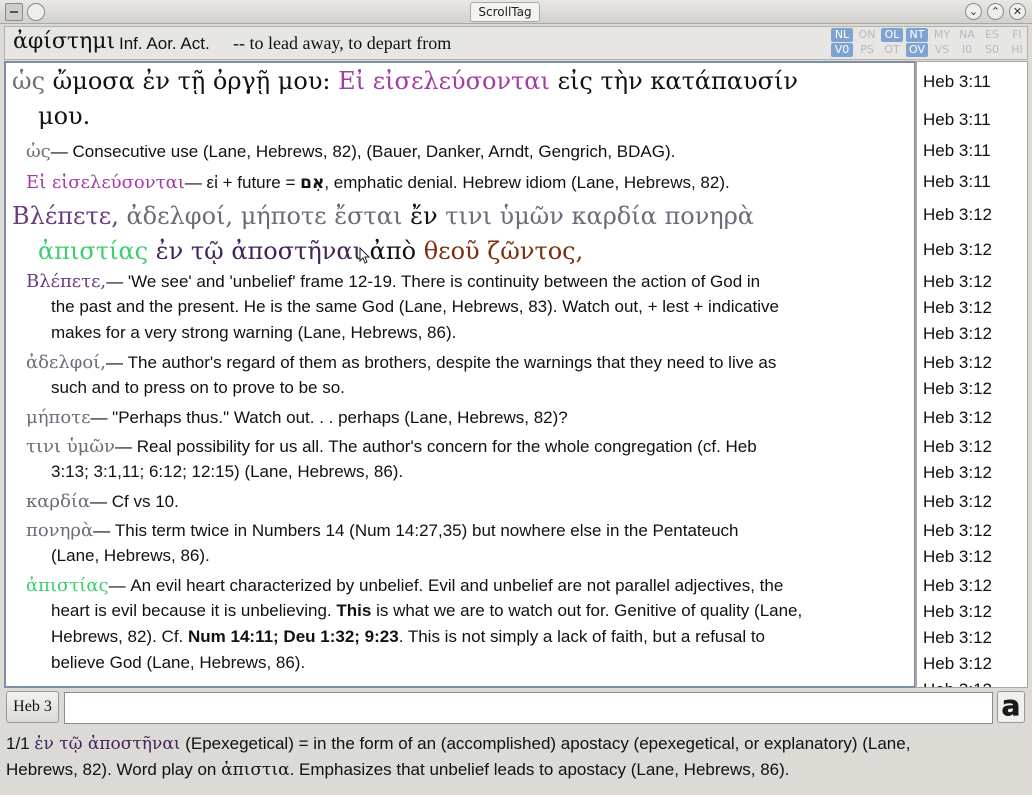  Describe the element at coordinates (192, 81) in the screenshot. I see `greek-word: ὤμοσα ἐν τῇ ὀργῇ μου:` at that location.